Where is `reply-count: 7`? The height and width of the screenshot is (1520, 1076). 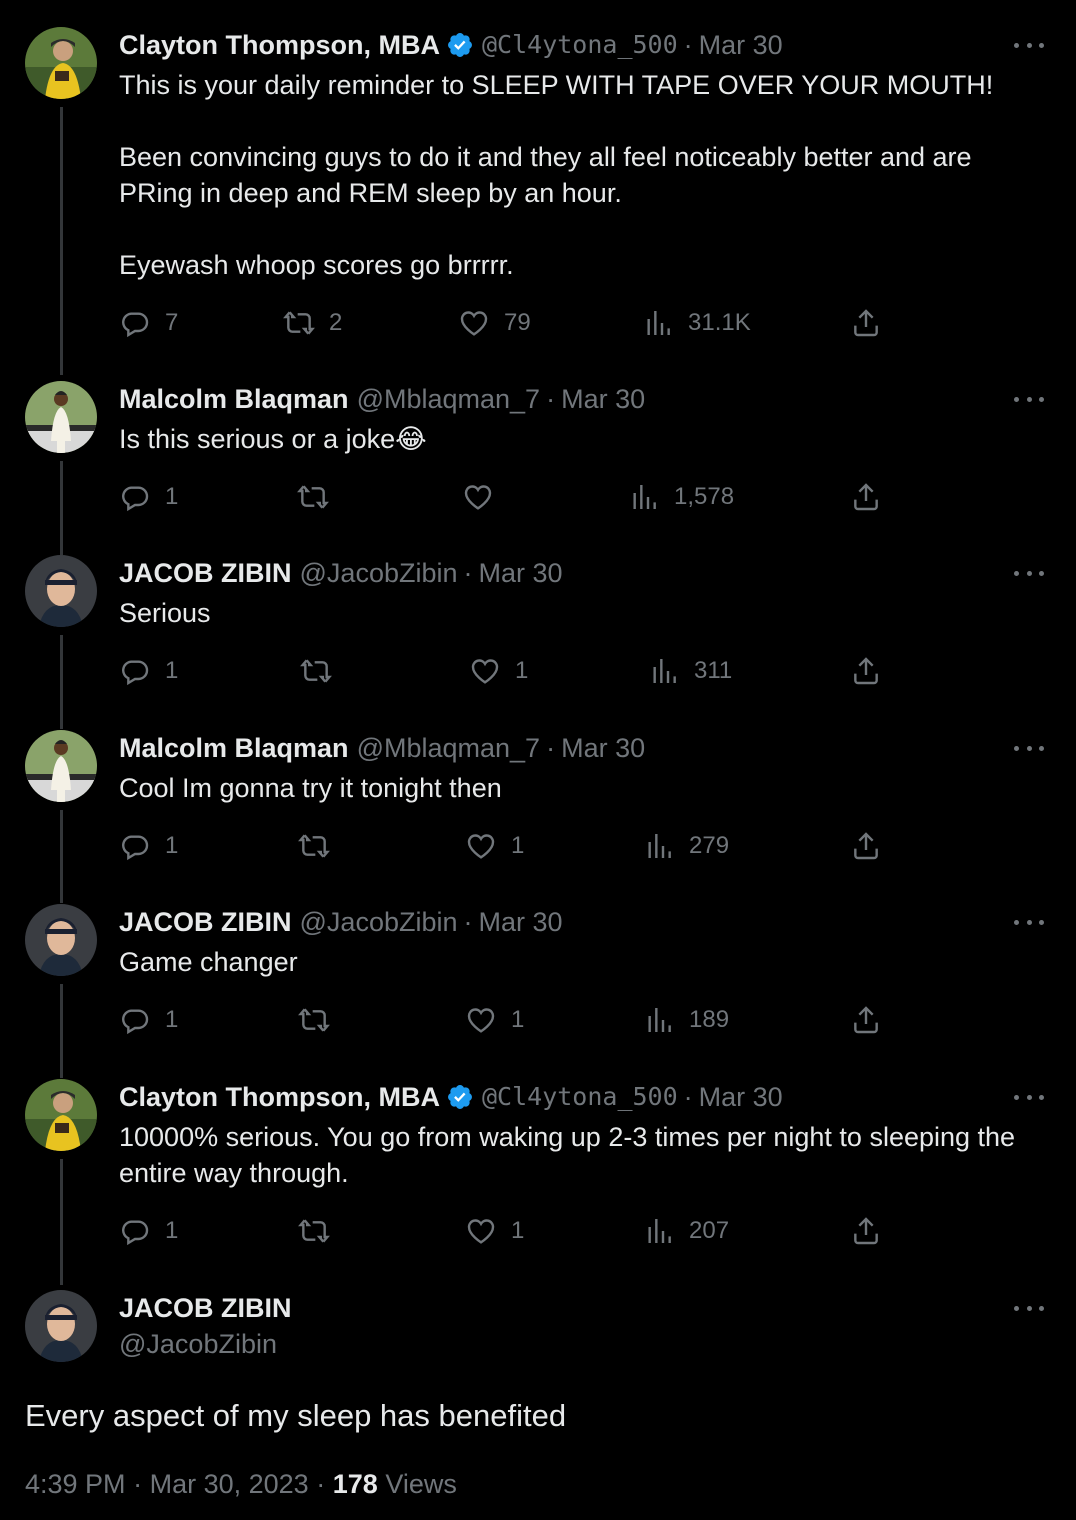 reply-count: 7 is located at coordinates (172, 322).